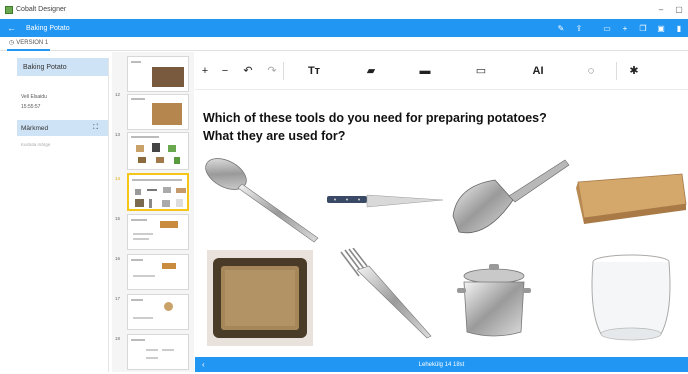 The width and height of the screenshot is (688, 374). I want to click on page-indicator-bar: ‹ Lehekülg 14 18st, so click(441, 364).